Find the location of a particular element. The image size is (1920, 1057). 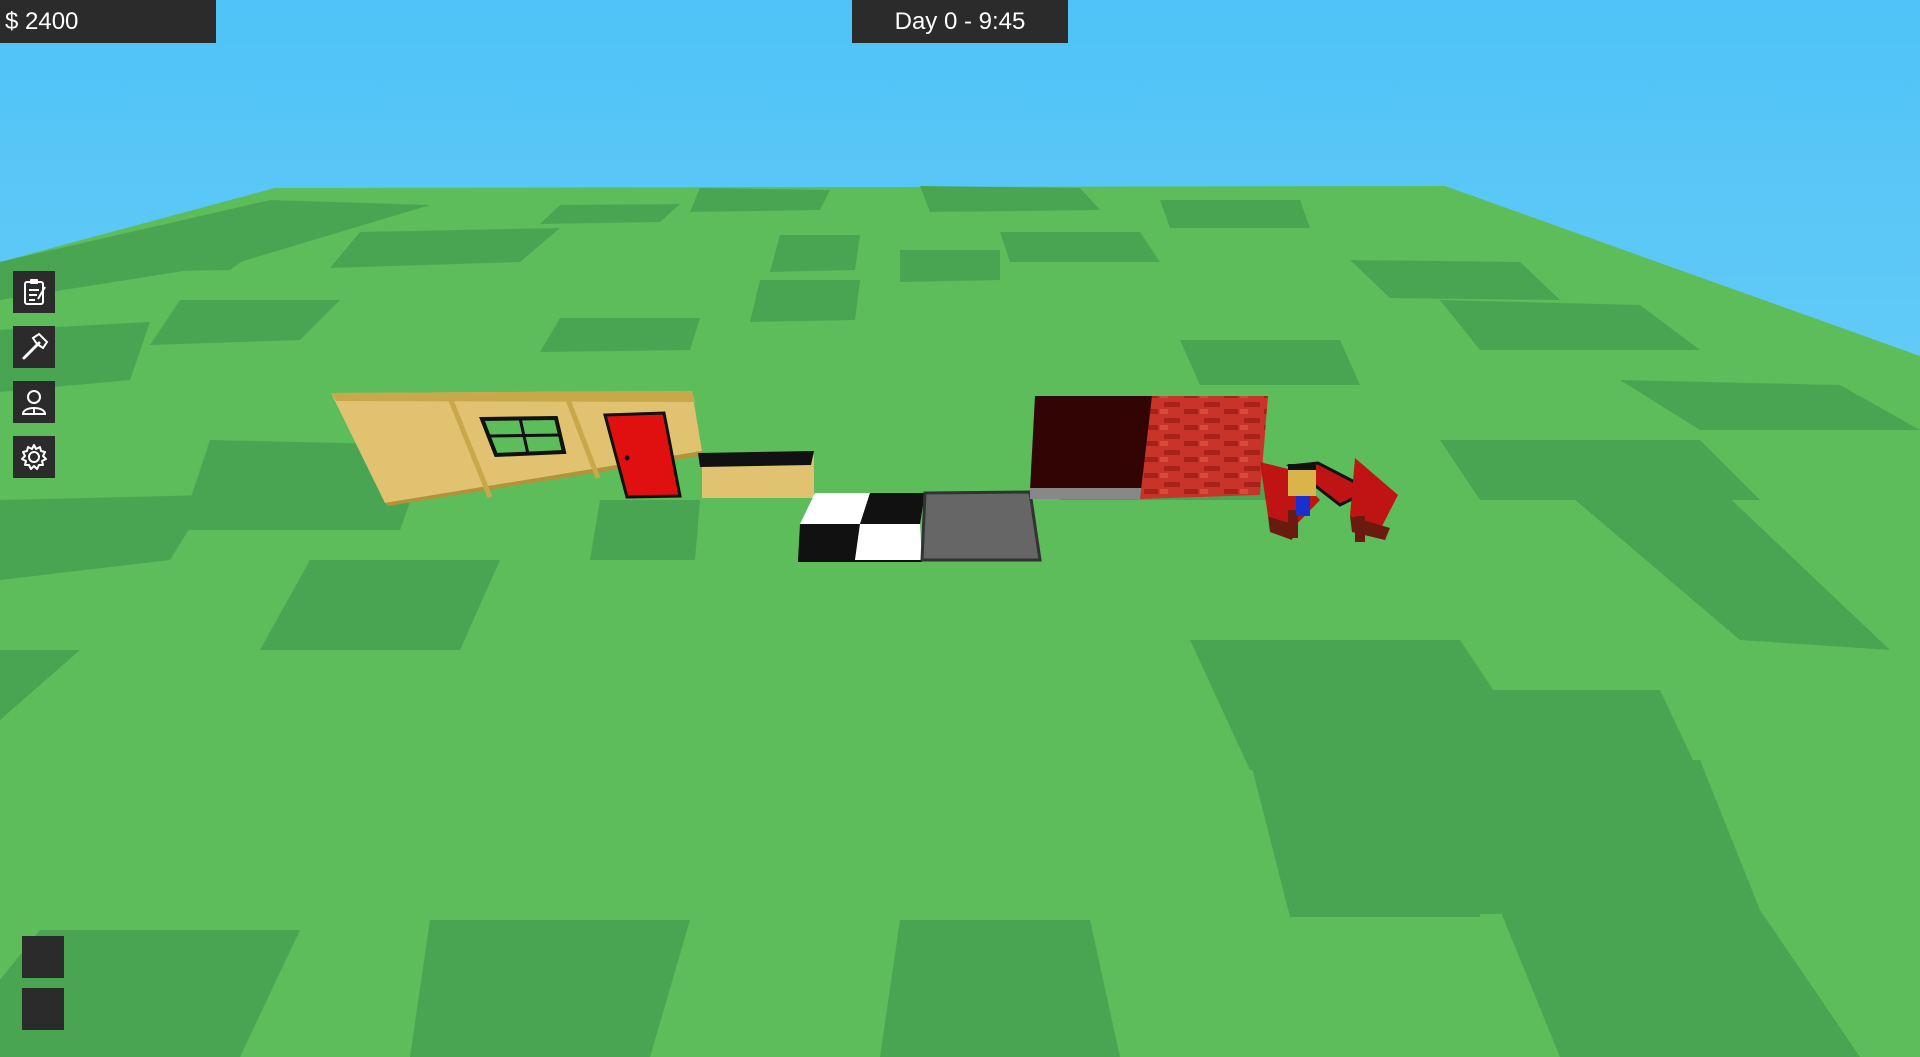

tasks-button is located at coordinates (34, 292).